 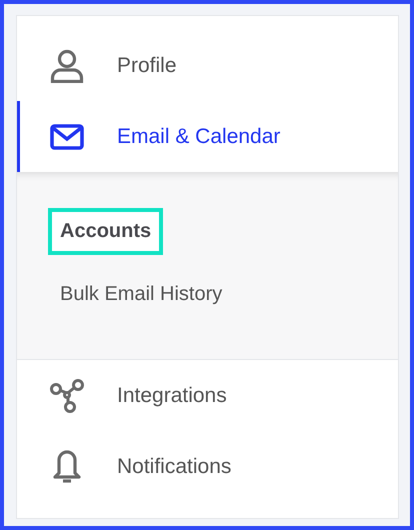 I want to click on menu-item: Integrations, so click(x=207, y=395).